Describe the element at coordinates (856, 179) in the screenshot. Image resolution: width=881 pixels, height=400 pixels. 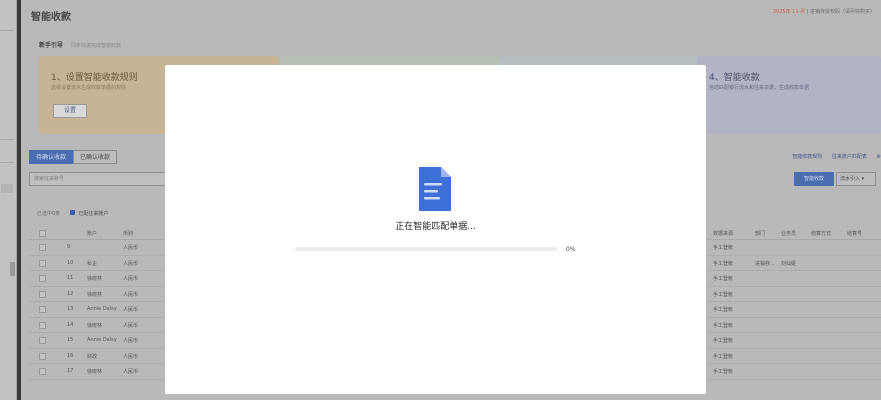
I see `import-flow-dropdown: 流水引入 ▾` at that location.